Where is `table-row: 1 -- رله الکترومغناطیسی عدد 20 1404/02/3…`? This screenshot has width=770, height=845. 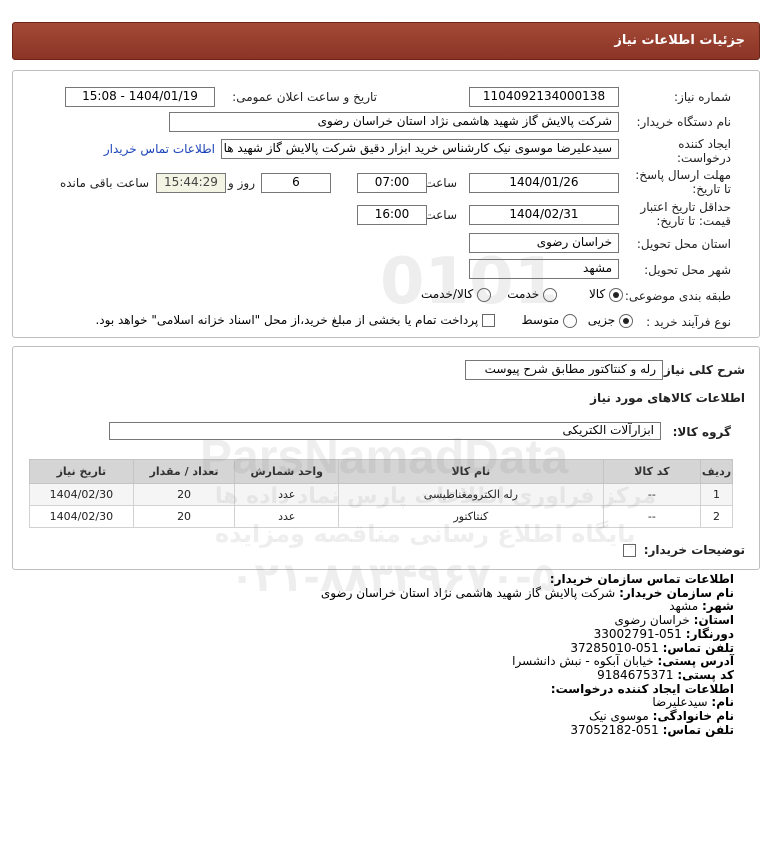
table-row: 1 -- رله الکترومغناطیسی عدد 20 1404/02/3… is located at coordinates (381, 494).